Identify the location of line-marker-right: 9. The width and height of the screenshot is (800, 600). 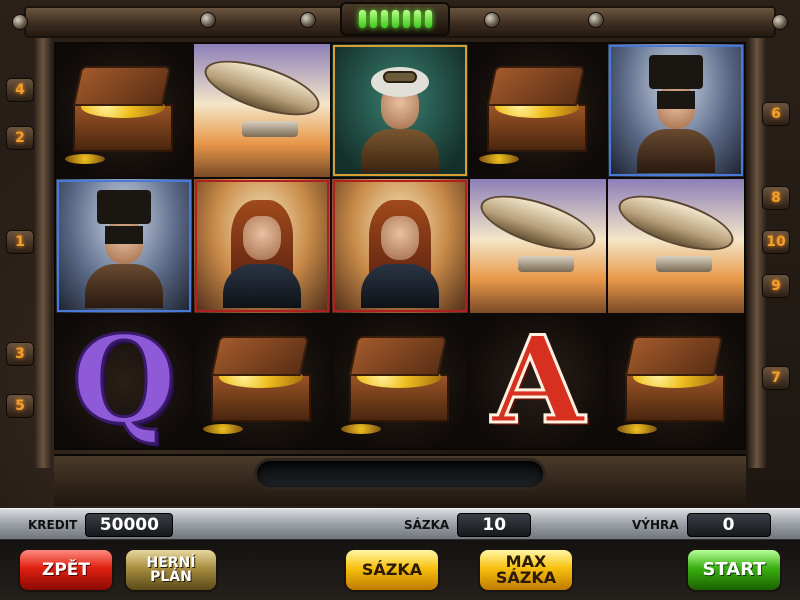
(776, 286).